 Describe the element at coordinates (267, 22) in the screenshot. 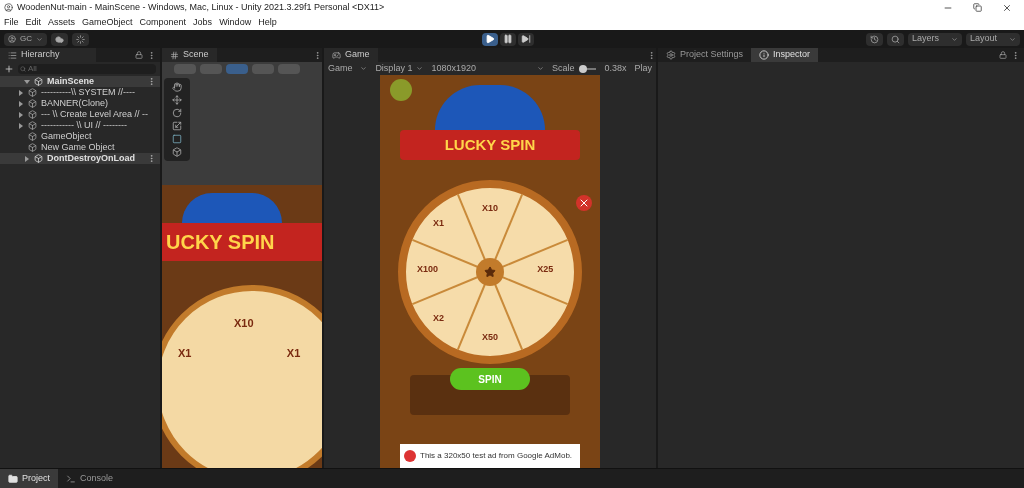

I see `menu-item: Help` at that location.